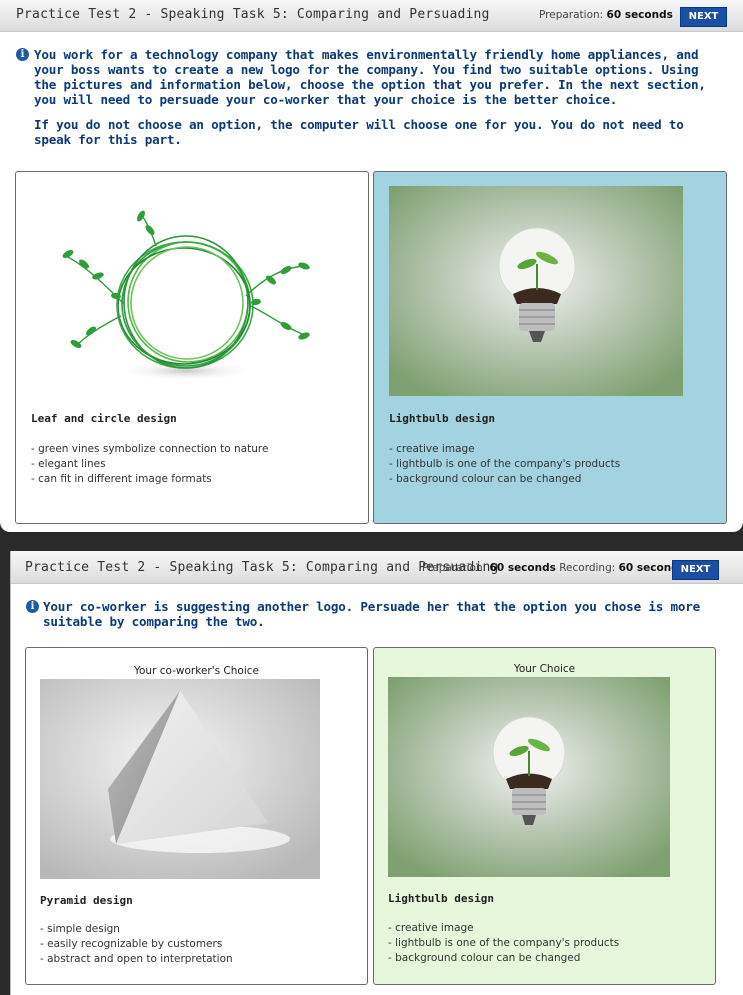 The width and height of the screenshot is (743, 995). What do you see at coordinates (544, 669) in the screenshot?
I see `your-choice-label: Your Choice` at bounding box center [544, 669].